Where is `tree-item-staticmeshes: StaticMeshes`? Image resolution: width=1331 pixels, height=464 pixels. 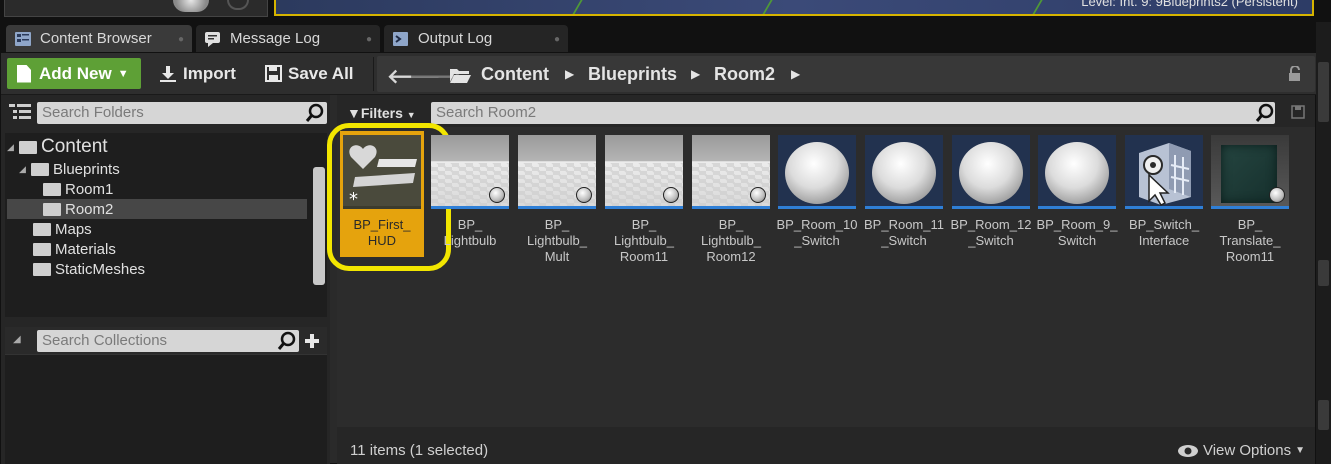 tree-item-staticmeshes: StaticMeshes is located at coordinates (89, 269).